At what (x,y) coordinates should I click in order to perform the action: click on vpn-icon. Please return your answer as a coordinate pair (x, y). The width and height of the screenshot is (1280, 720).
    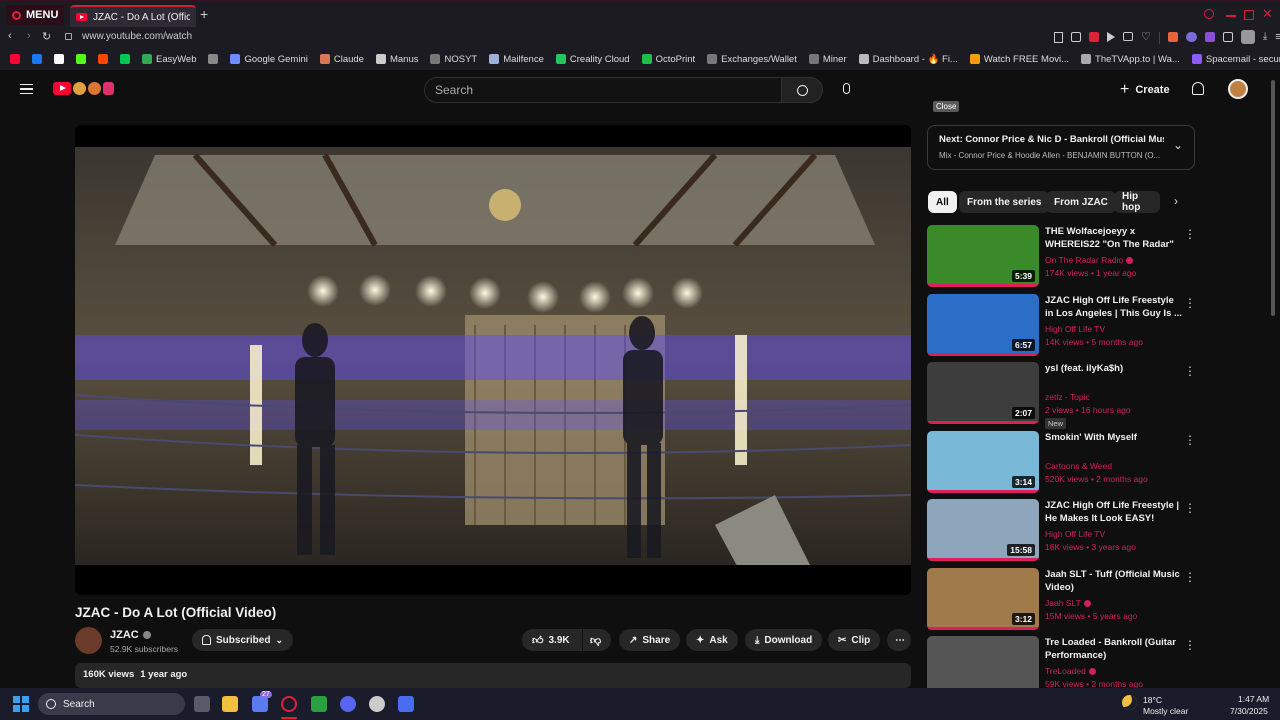
    Looking at the image, I should click on (406, 704).